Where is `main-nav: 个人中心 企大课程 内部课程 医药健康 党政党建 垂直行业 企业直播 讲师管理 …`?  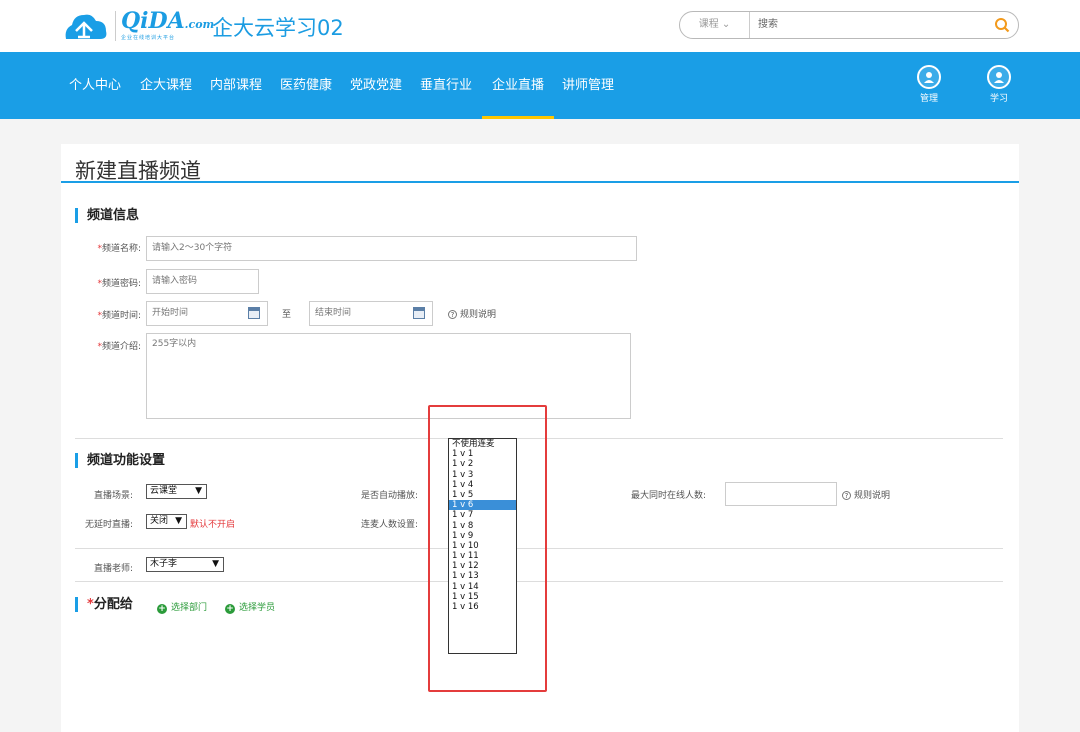
main-nav: 个人中心 企大课程 内部课程 医药健康 党政党建 垂直行业 企业直播 讲师管理 … is located at coordinates (540, 85).